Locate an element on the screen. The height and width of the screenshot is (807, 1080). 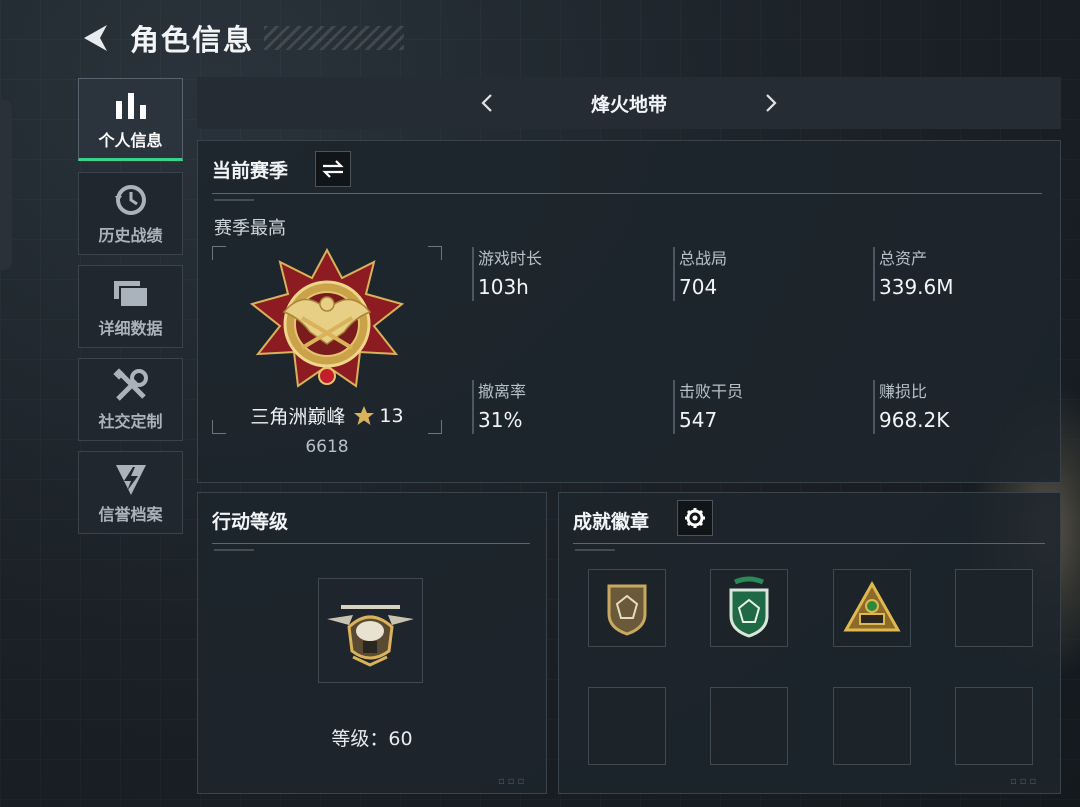
sidebar-item-history: 历史战绩 is located at coordinates (130, 213).